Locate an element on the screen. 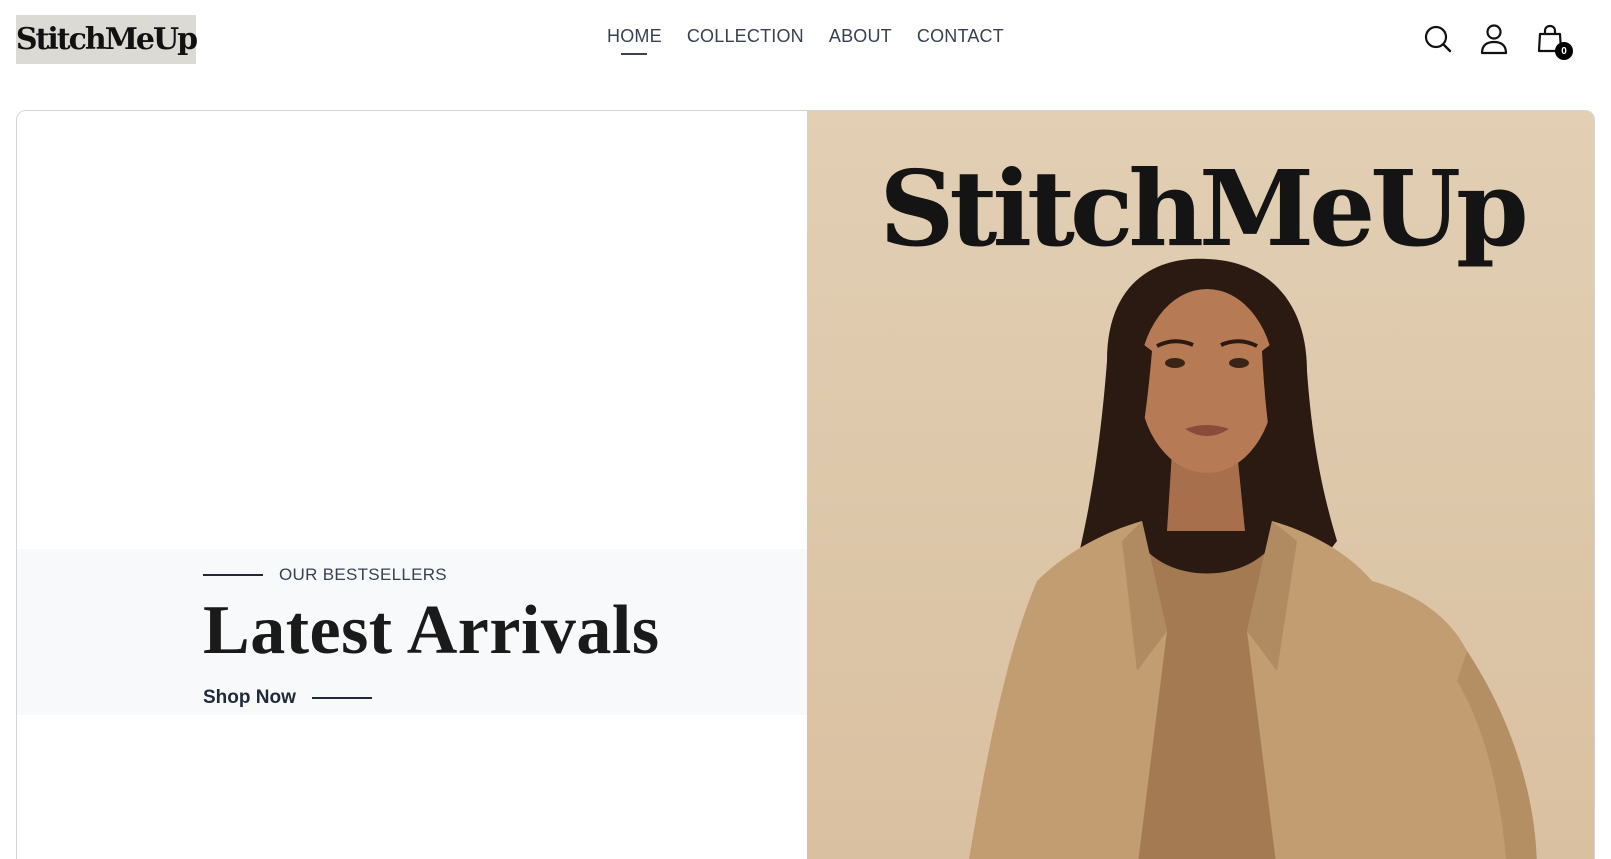 This screenshot has height=859, width=1611. nav-about-label: ABOUT is located at coordinates (860, 36).